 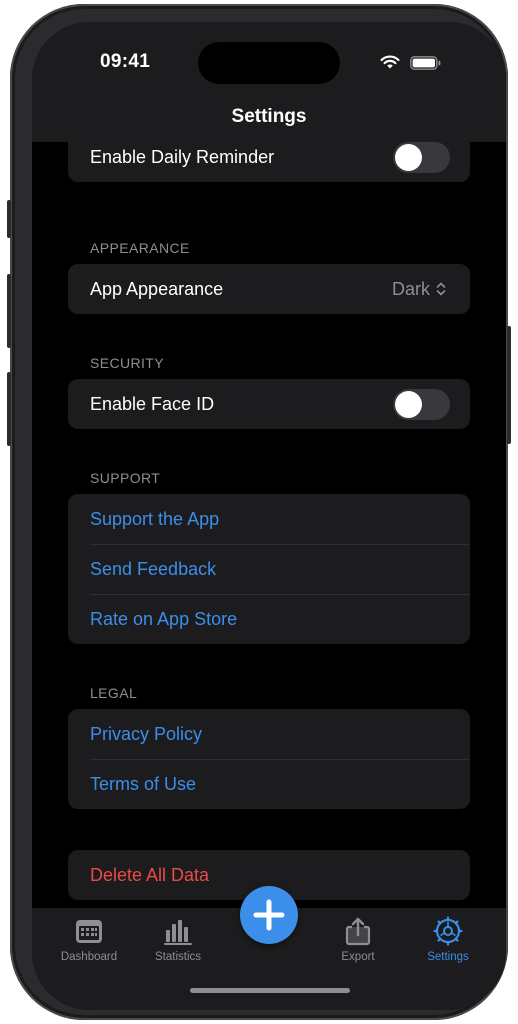 I want to click on daily-reminder-row: Enable Daily Reminder, so click(x=269, y=162).